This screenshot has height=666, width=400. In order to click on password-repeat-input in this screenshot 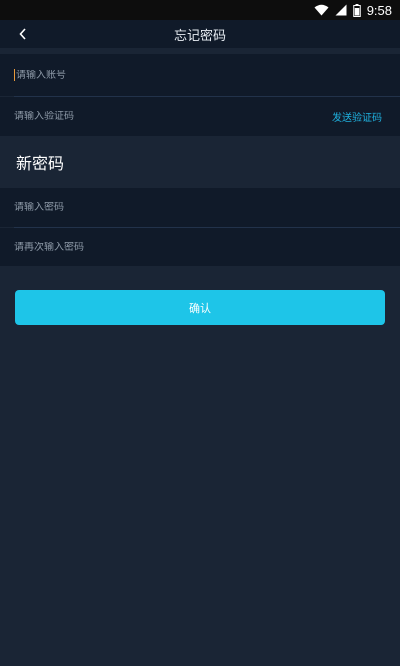, I will do `click(198, 247)`.